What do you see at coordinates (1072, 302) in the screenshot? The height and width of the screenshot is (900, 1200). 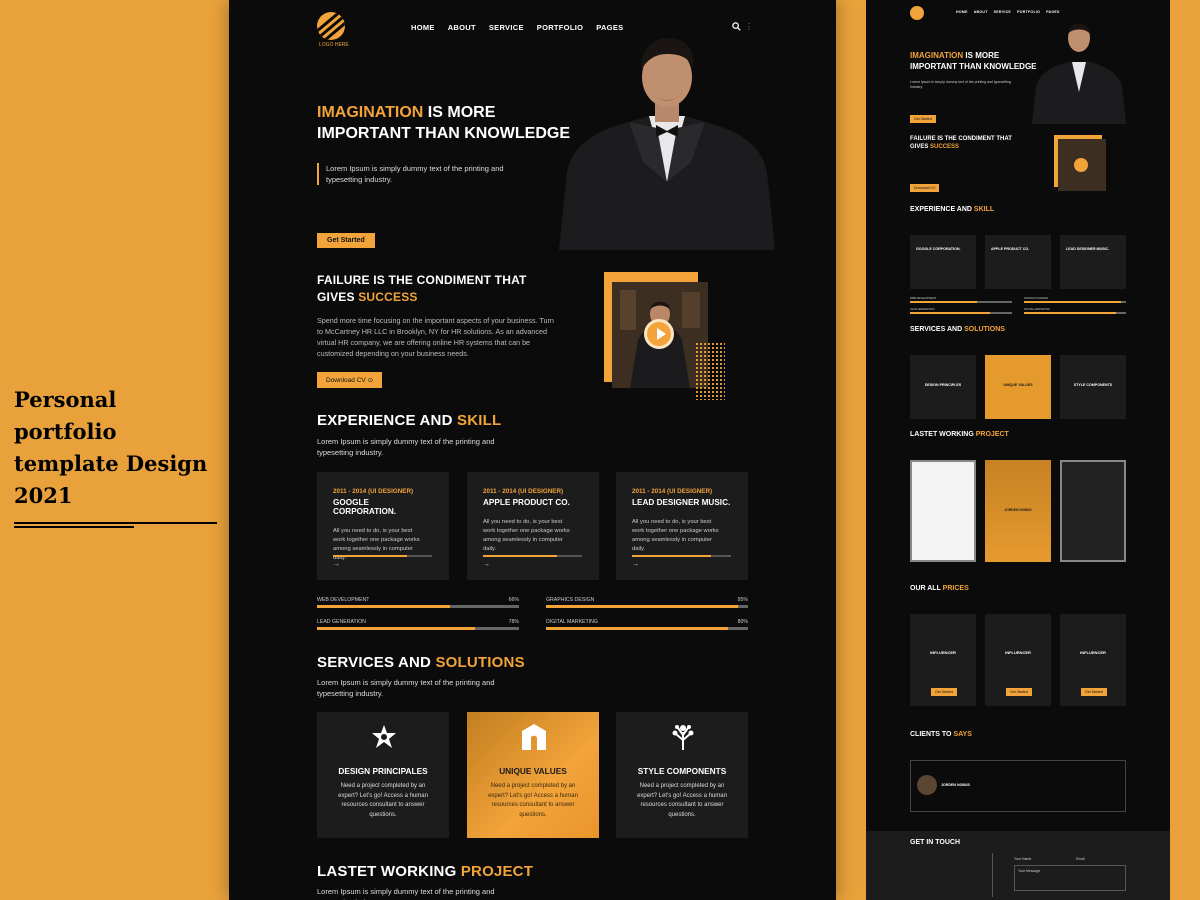 I see `mini-skill-fill` at bounding box center [1072, 302].